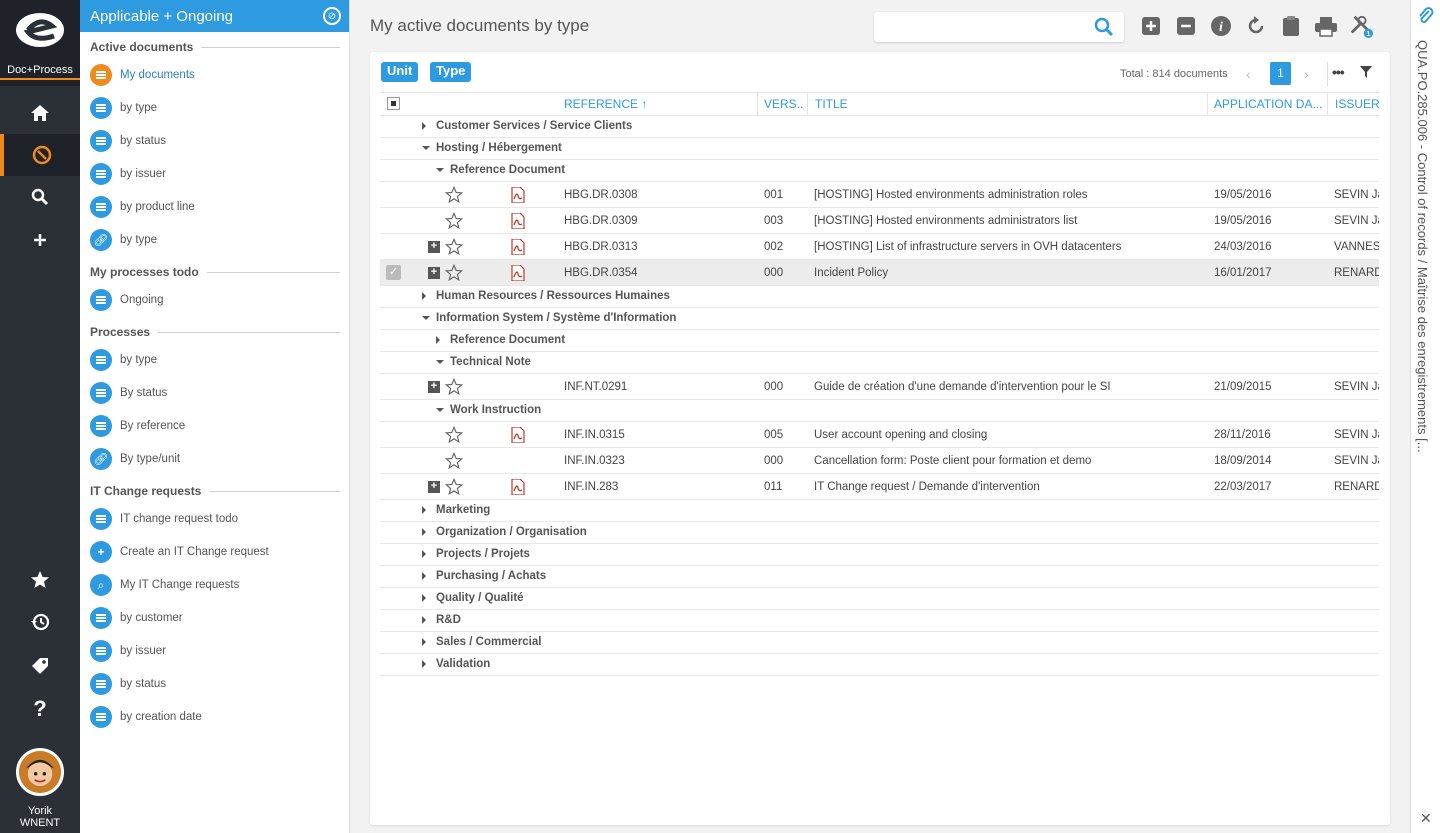 The width and height of the screenshot is (1440, 833). What do you see at coordinates (400, 72) in the screenshot?
I see `group-chip-unit: Unit` at bounding box center [400, 72].